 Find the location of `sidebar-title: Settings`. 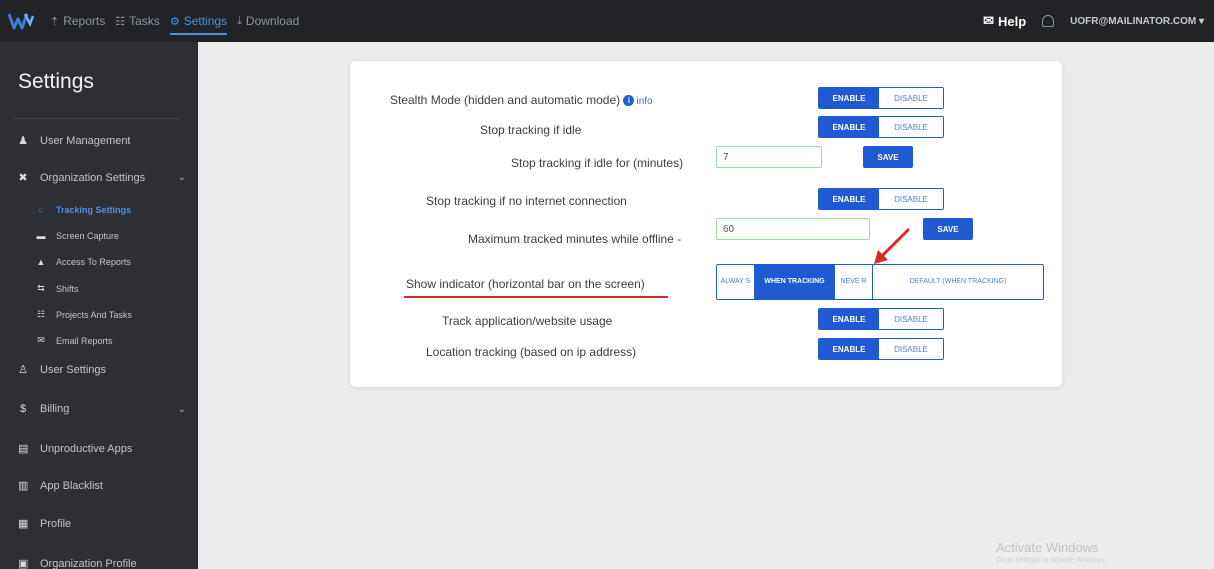

sidebar-title: Settings is located at coordinates (56, 81).